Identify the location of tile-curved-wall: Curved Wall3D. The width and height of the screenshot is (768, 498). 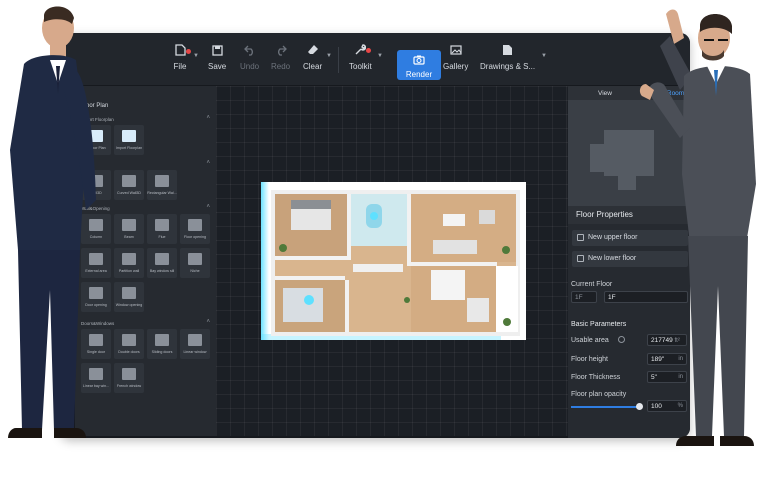
(129, 185).